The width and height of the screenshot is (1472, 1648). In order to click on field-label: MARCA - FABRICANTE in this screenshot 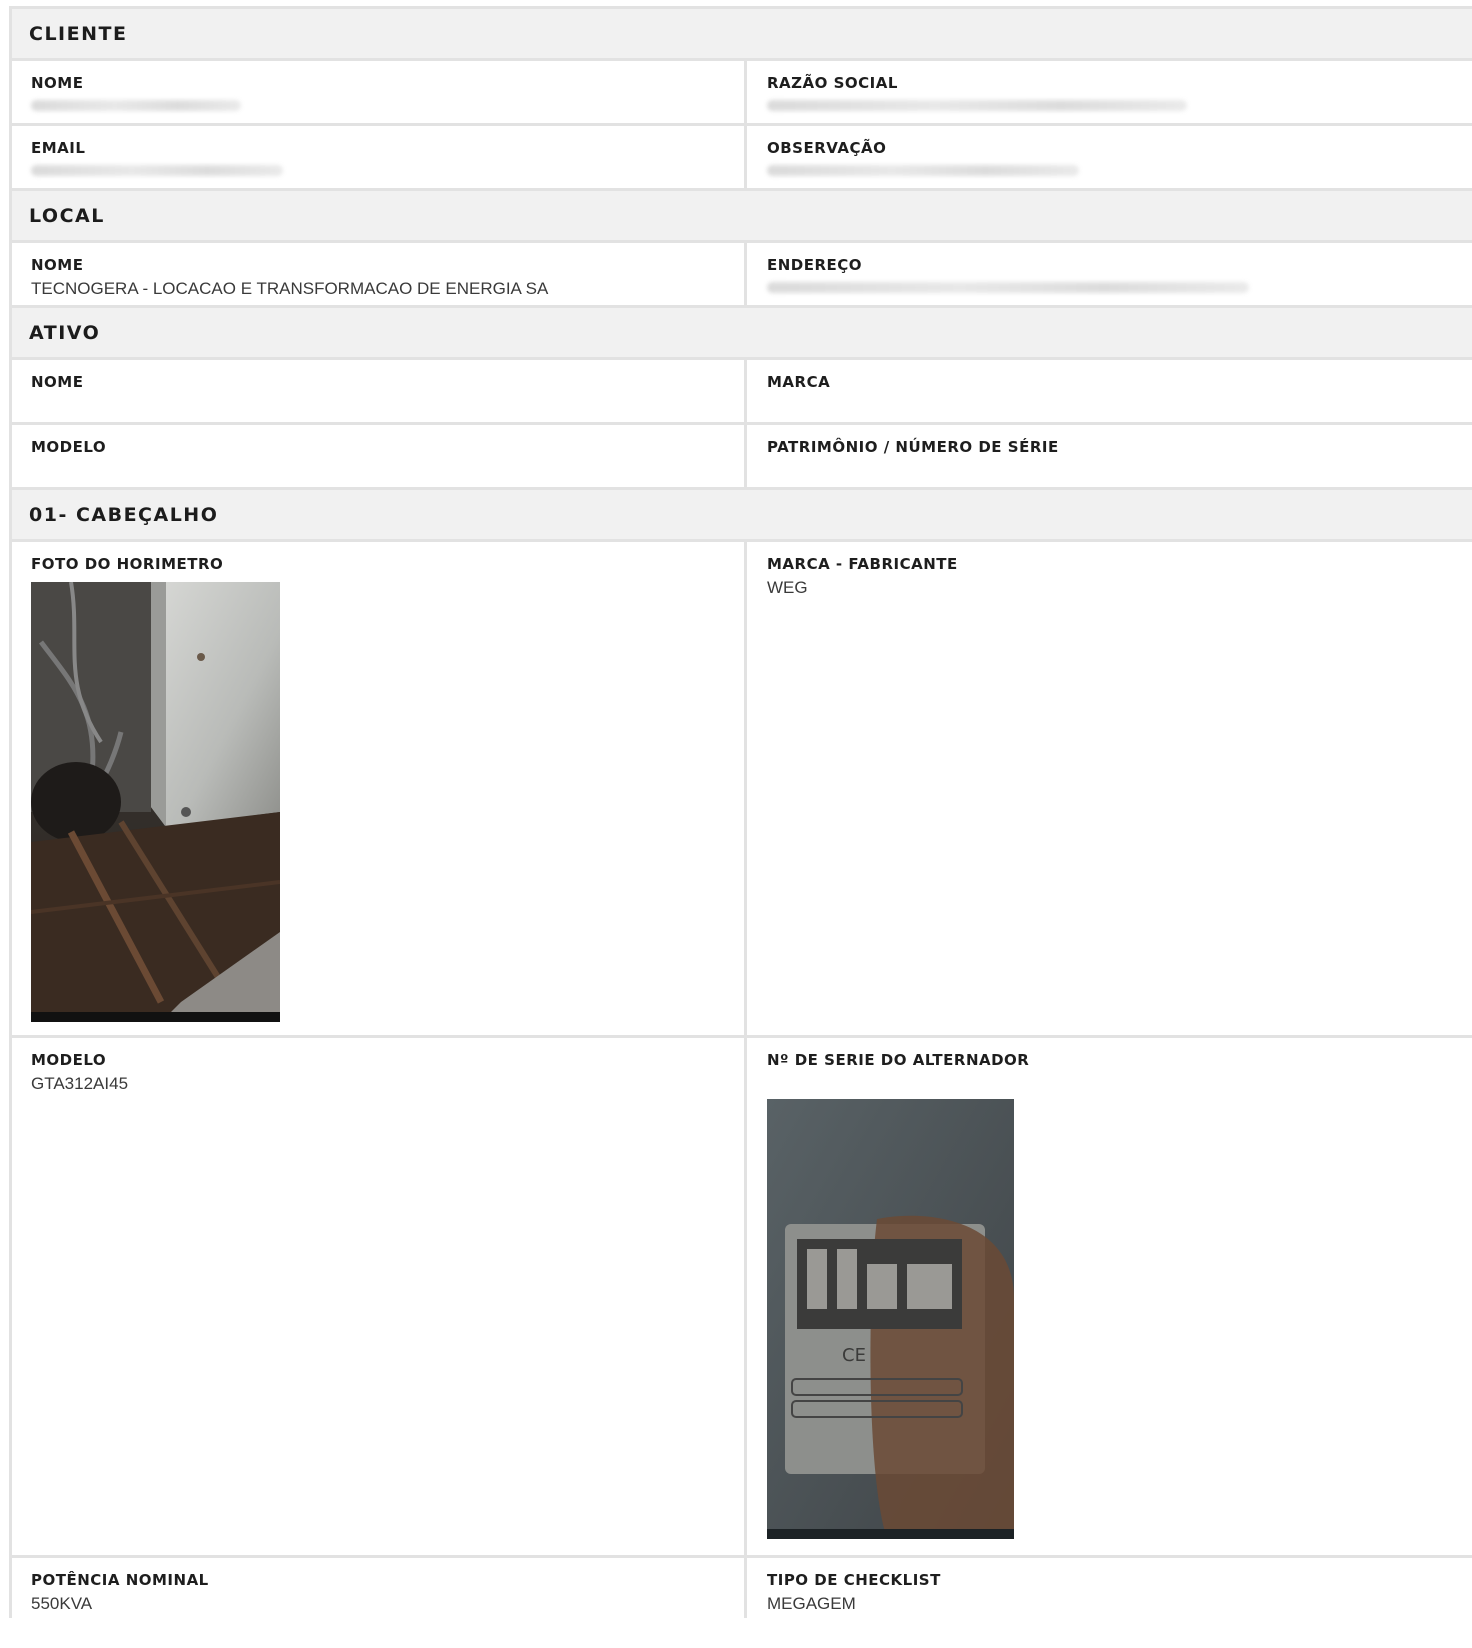, I will do `click(862, 564)`.